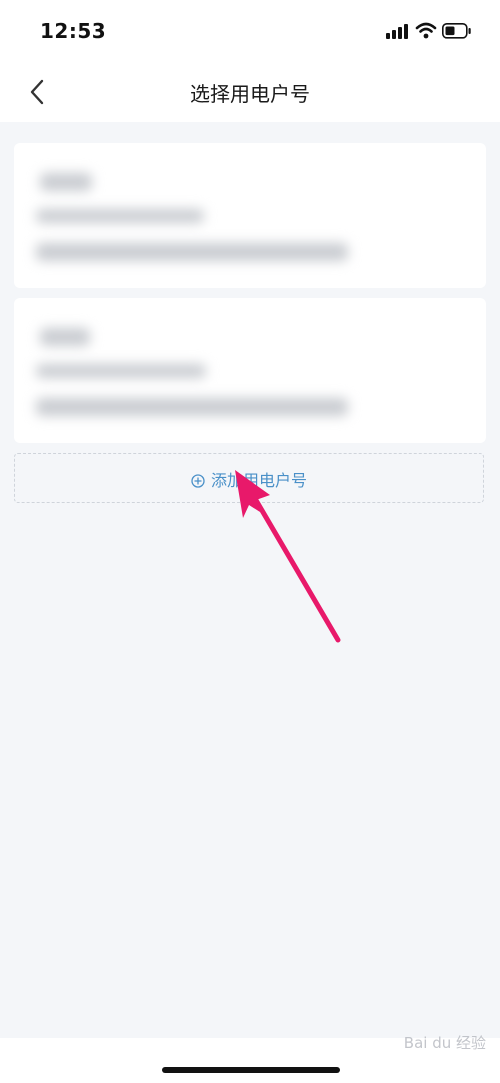  Describe the element at coordinates (250, 31) in the screenshot. I see `status-bar: 12:53` at that location.